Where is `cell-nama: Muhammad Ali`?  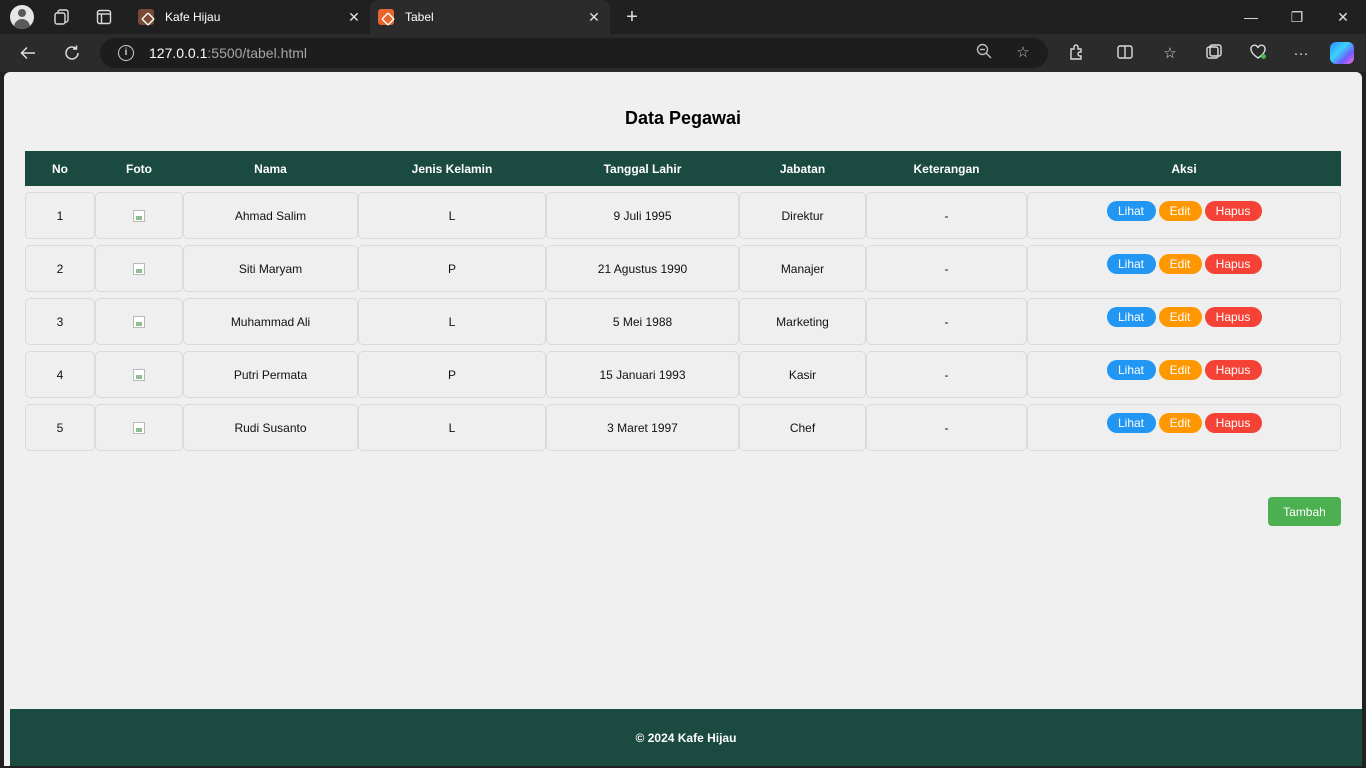
cell-nama: Muhammad Ali is located at coordinates (270, 321).